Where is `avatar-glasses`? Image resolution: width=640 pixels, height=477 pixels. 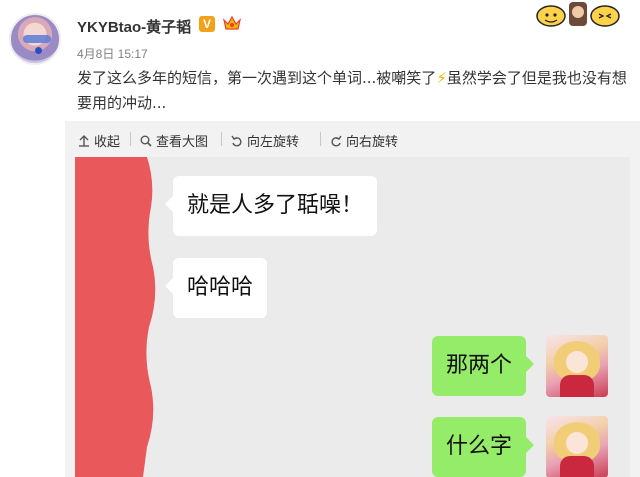
avatar-glasses is located at coordinates (37, 39).